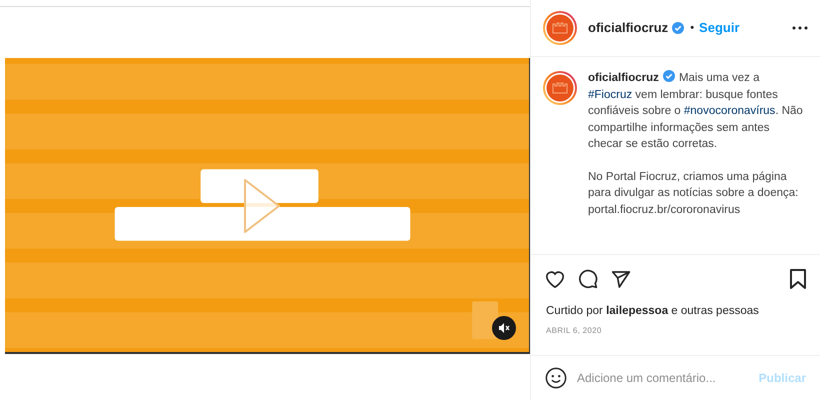  I want to click on hashtag-link: #Fiocruz, so click(610, 94).